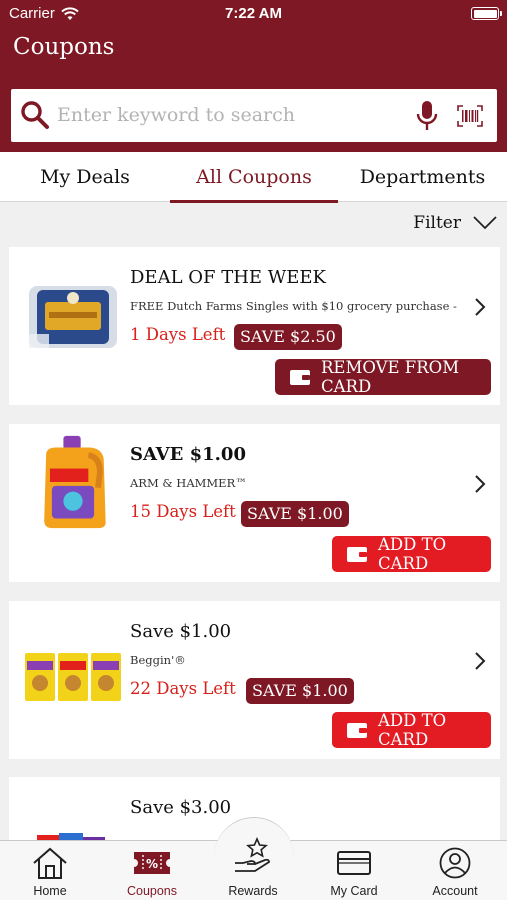 The height and width of the screenshot is (900, 507). I want to click on remove-from-card-button: REMOVE FROM CARD, so click(383, 377).